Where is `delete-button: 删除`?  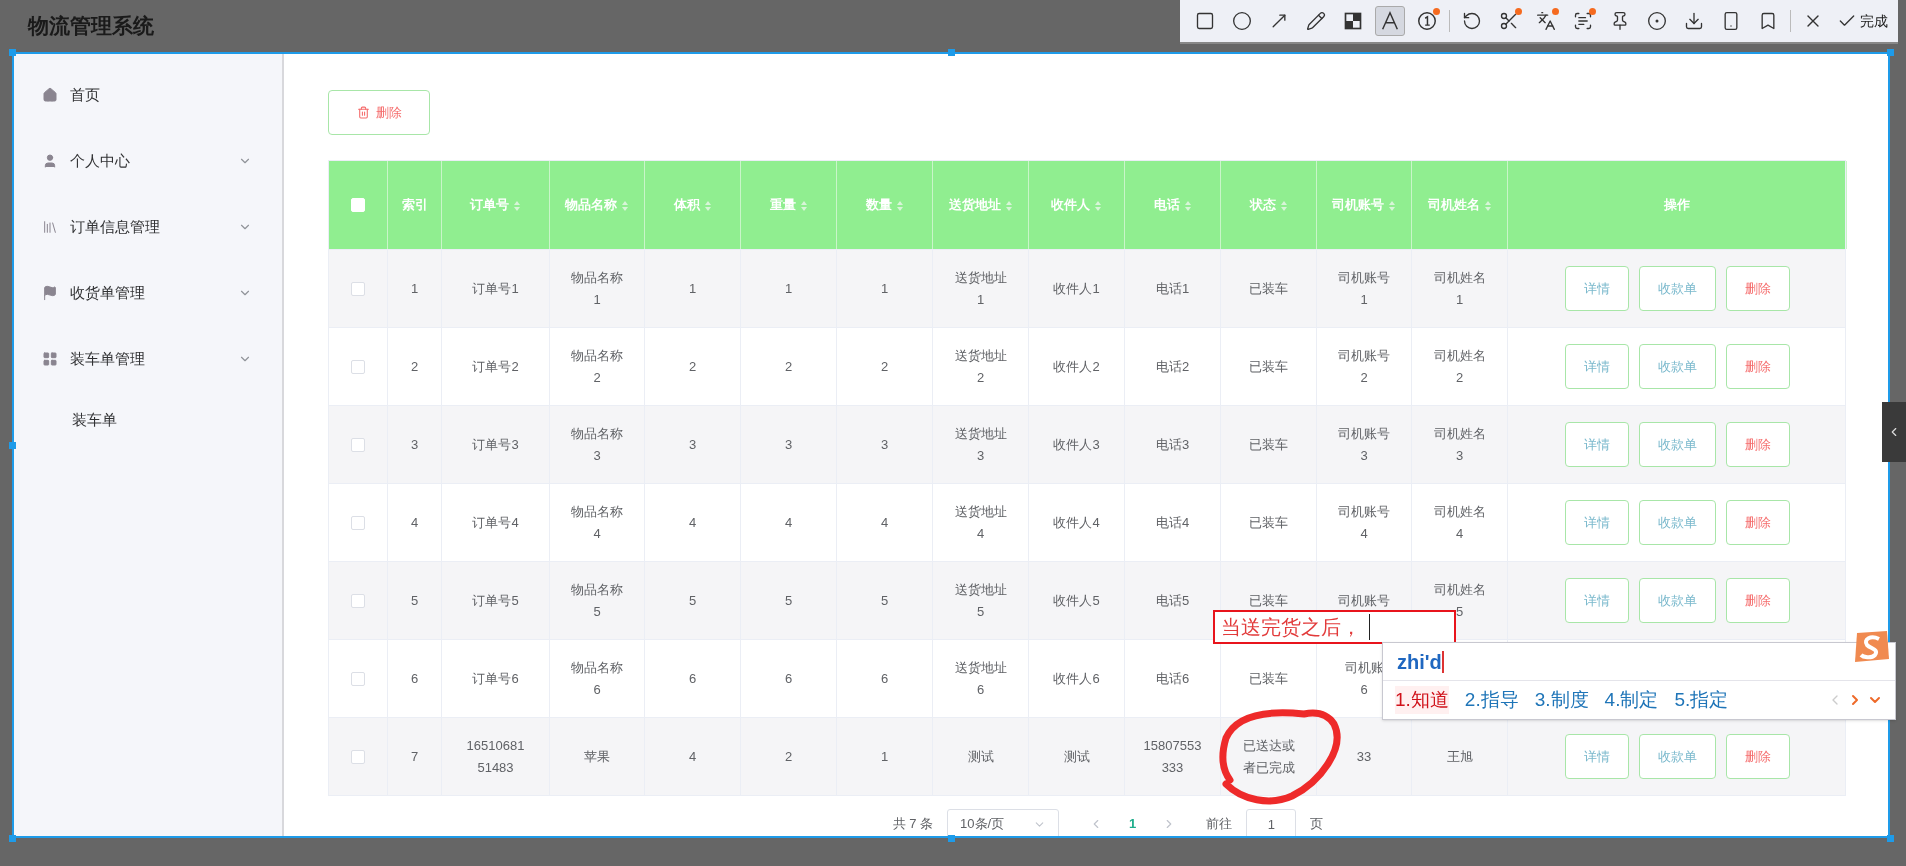 delete-button: 删除 is located at coordinates (379, 112).